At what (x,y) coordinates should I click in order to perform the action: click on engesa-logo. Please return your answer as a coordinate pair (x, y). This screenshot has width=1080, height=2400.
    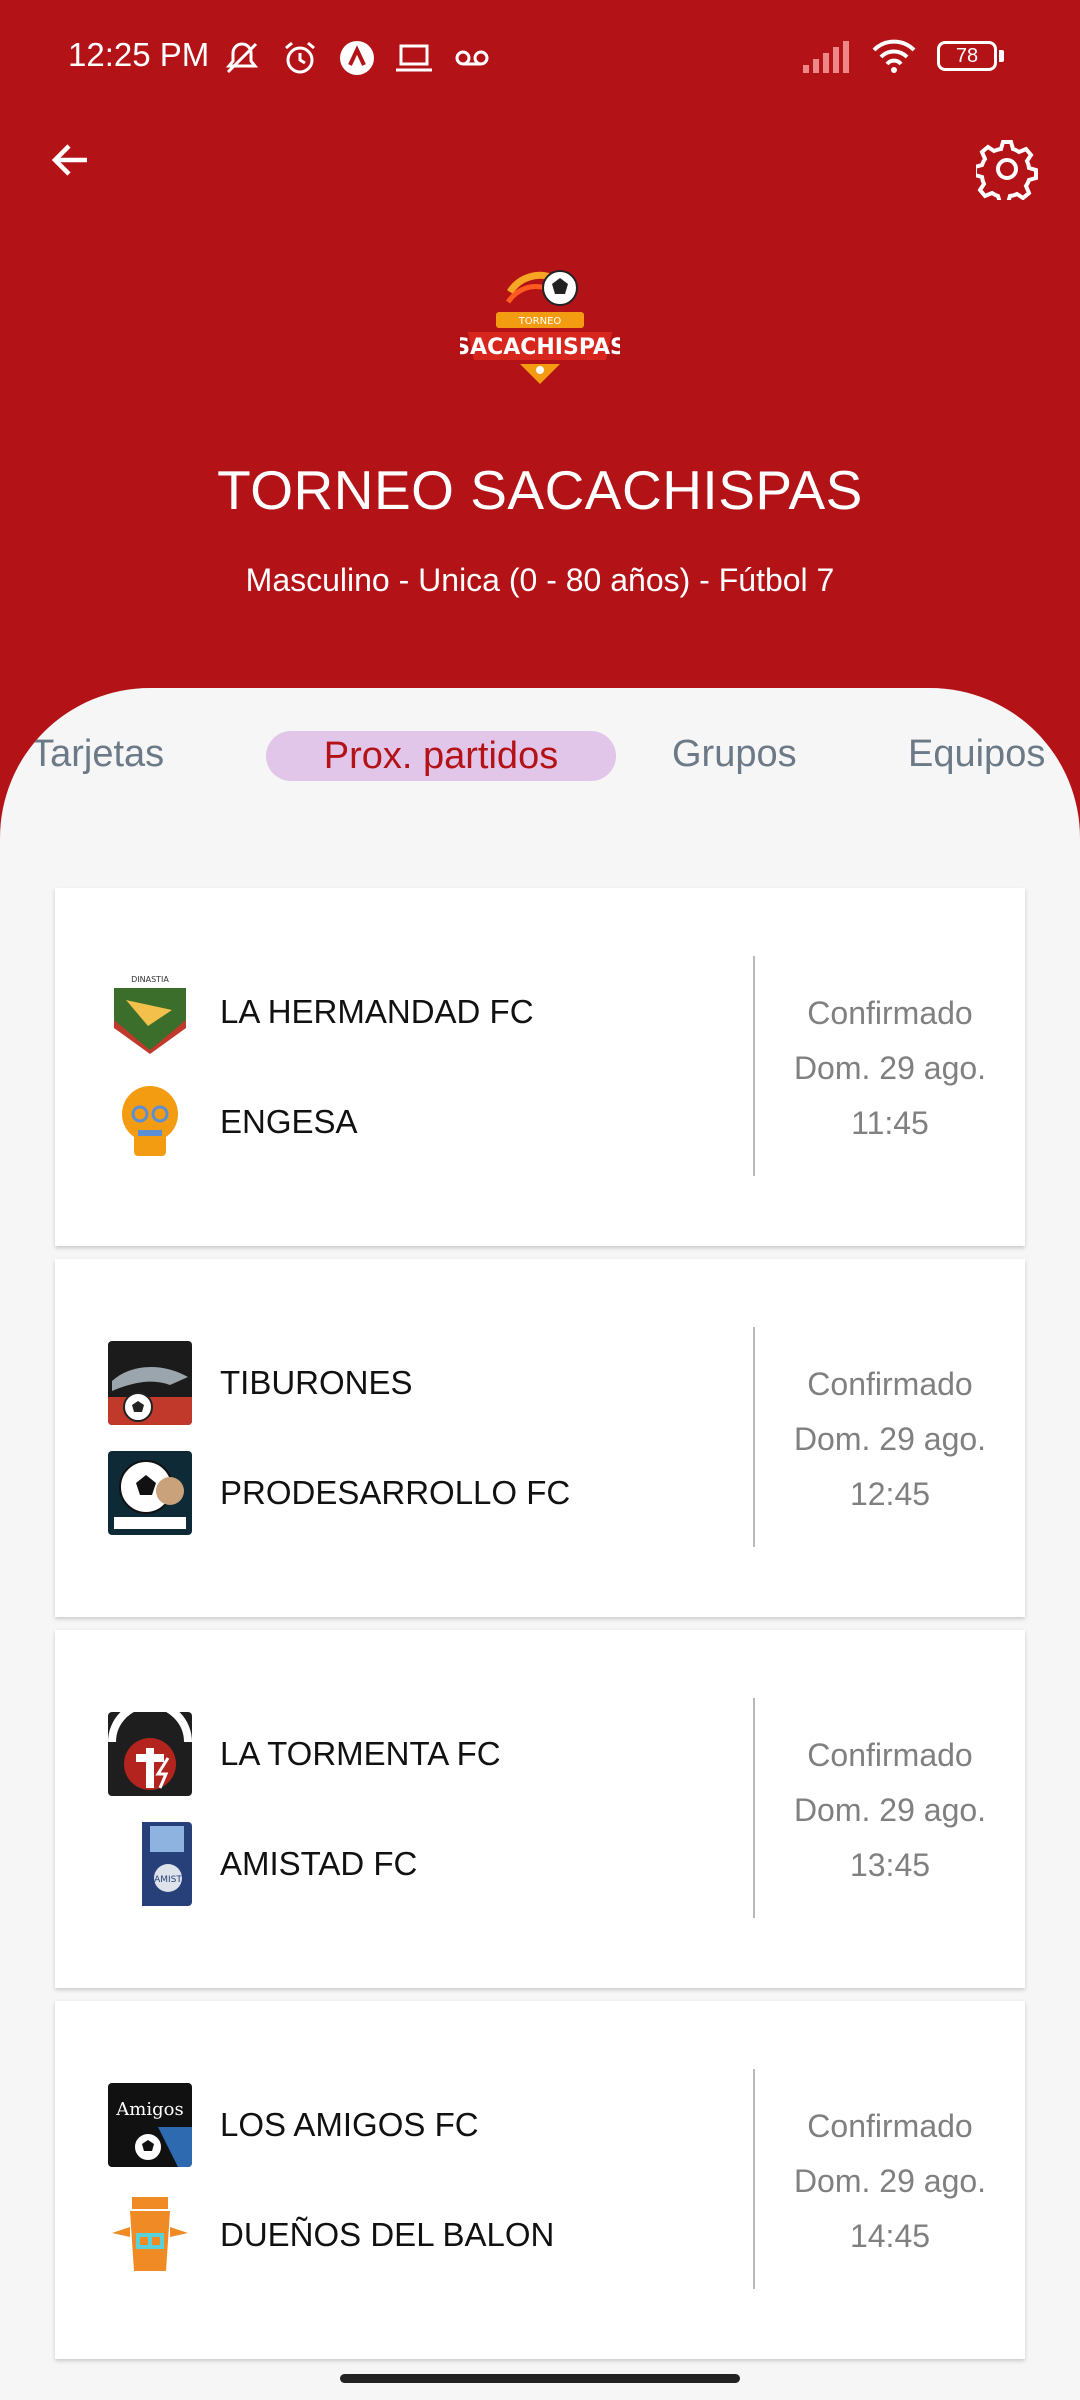
    Looking at the image, I should click on (150, 1122).